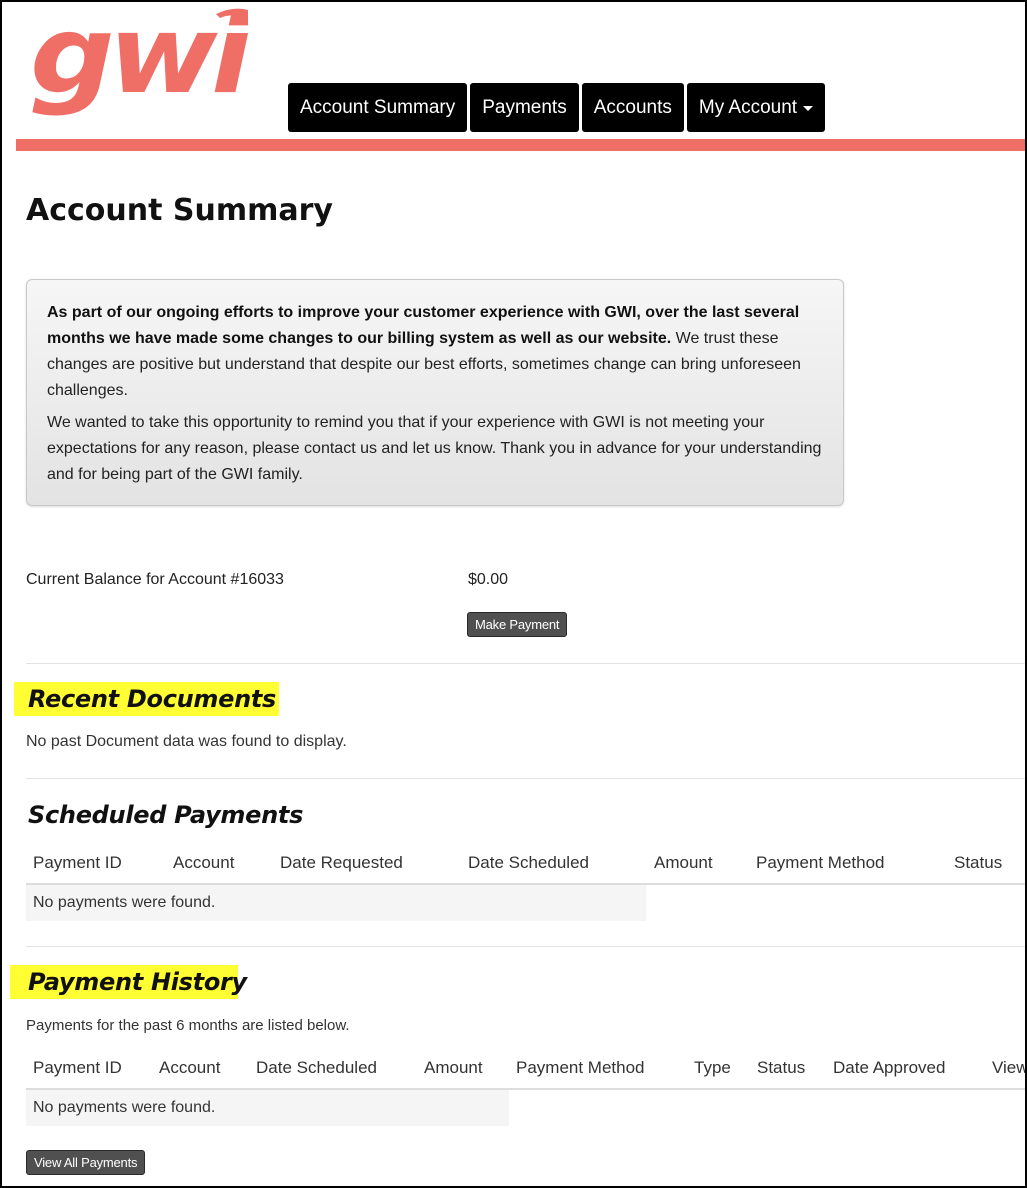 This screenshot has height=1188, width=1027. What do you see at coordinates (179, 210) in the screenshot?
I see `page-title: Account Summary` at bounding box center [179, 210].